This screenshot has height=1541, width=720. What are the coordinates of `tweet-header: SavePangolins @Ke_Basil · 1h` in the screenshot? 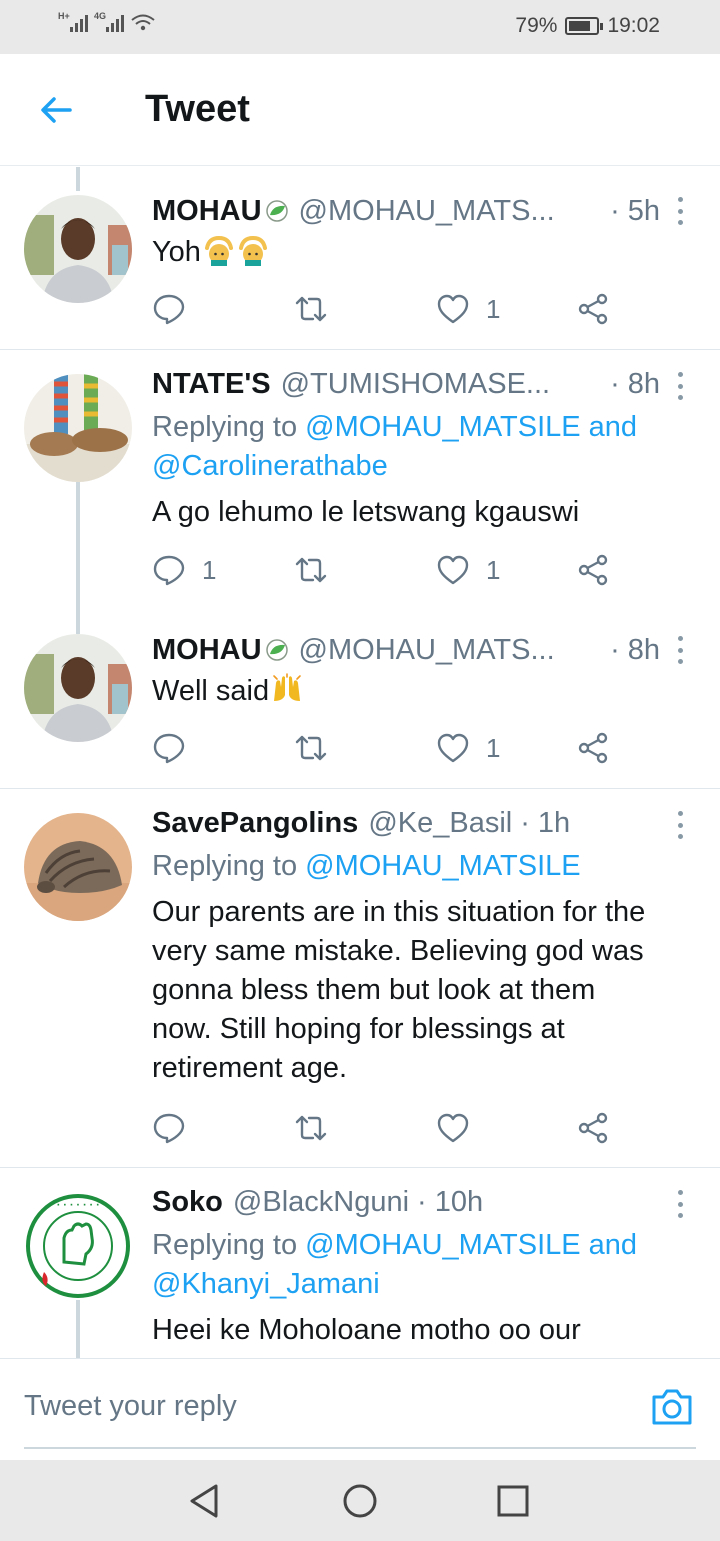 It's located at (406, 823).